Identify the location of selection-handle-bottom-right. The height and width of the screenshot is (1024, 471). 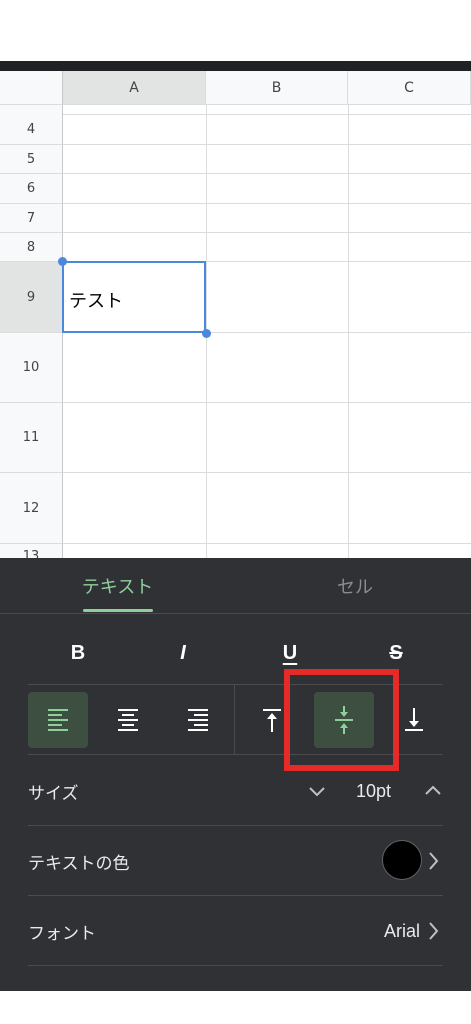
(206, 333).